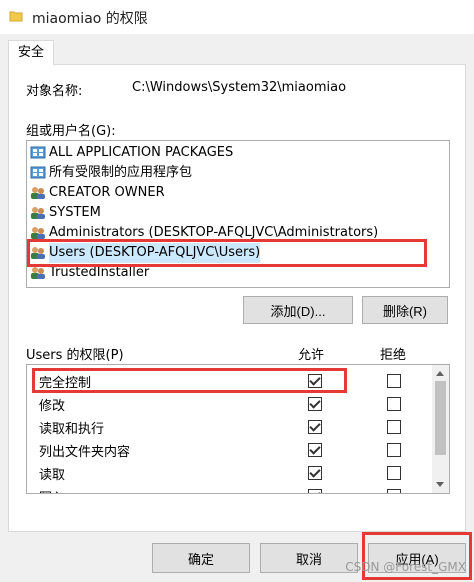 The image size is (474, 582). I want to click on object-name-label: 对象名称:, so click(54, 91).